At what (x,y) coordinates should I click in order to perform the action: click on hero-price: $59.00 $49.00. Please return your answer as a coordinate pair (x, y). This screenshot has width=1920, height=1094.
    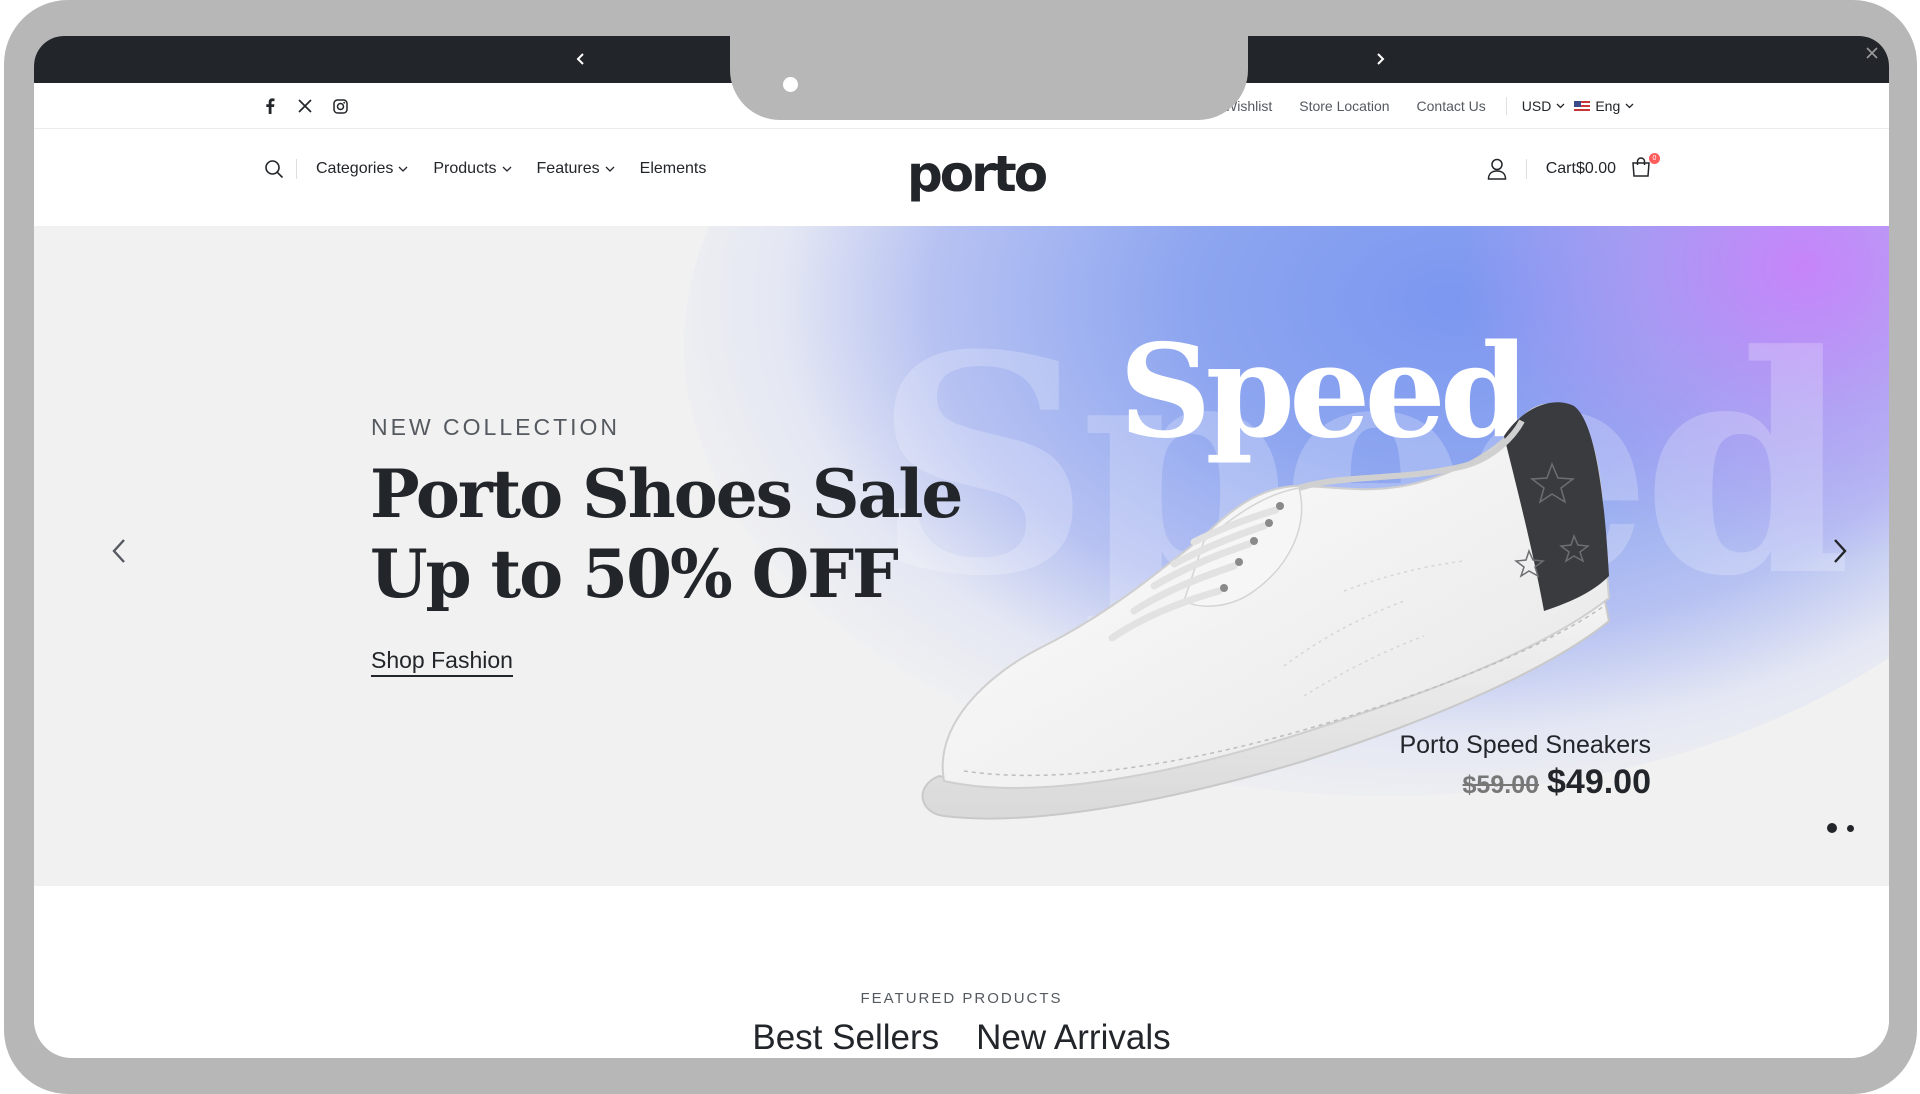
    Looking at the image, I should click on (1557, 782).